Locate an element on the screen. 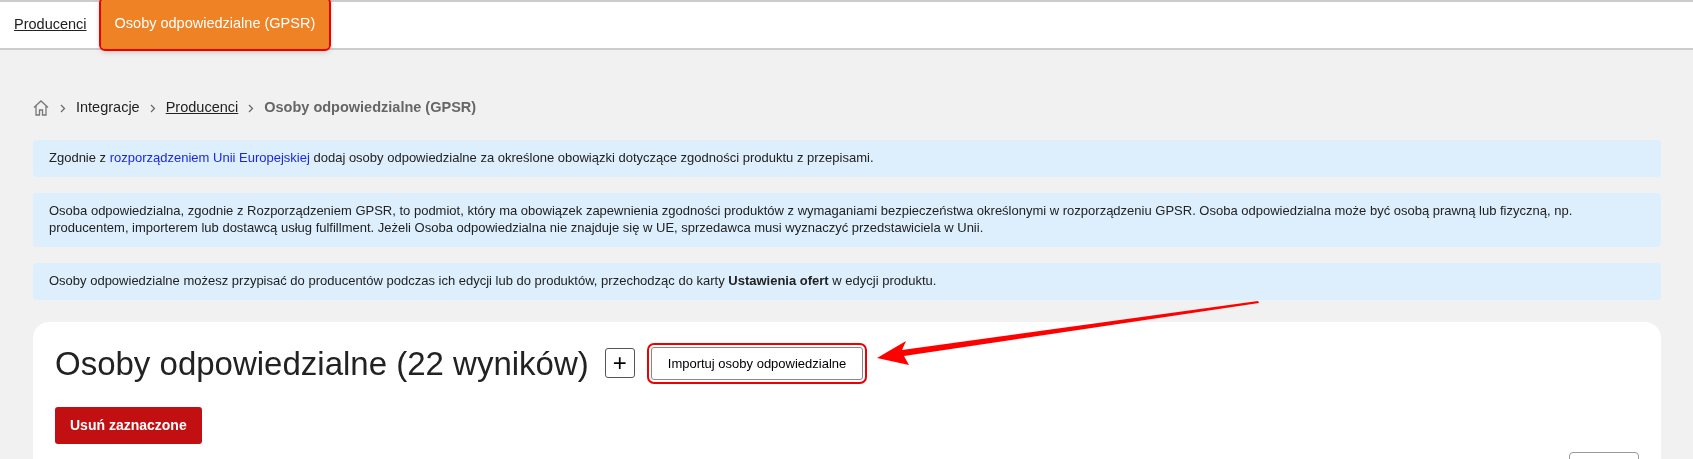 The width and height of the screenshot is (1693, 459). add-button: + is located at coordinates (619, 363).